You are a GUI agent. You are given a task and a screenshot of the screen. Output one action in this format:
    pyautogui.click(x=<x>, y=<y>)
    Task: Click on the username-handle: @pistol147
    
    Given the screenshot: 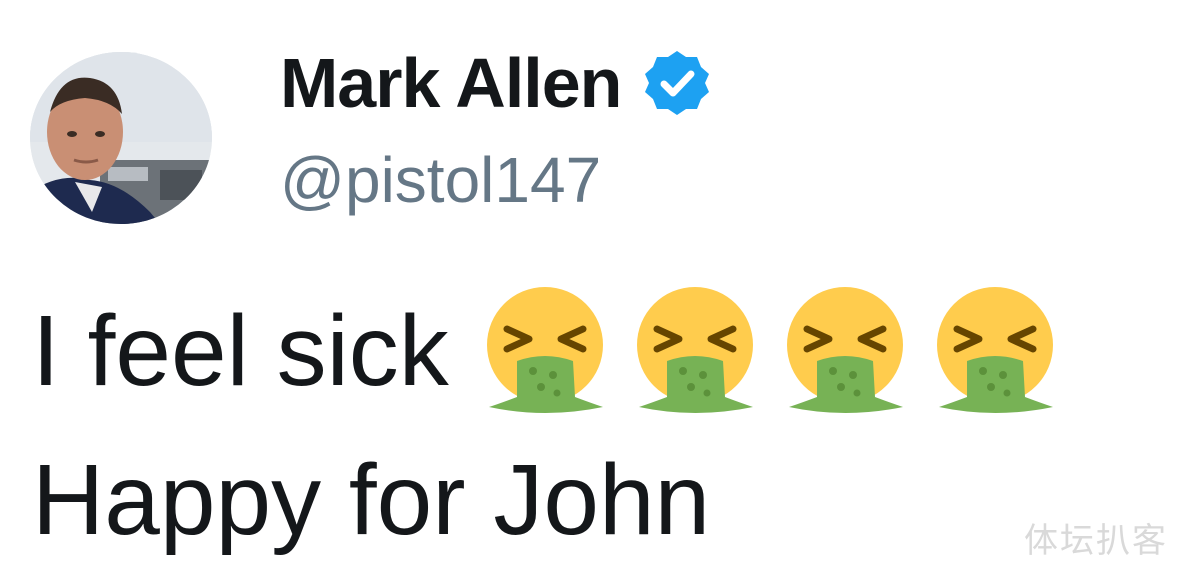 What is the action you would take?
    pyautogui.click(x=440, y=180)
    